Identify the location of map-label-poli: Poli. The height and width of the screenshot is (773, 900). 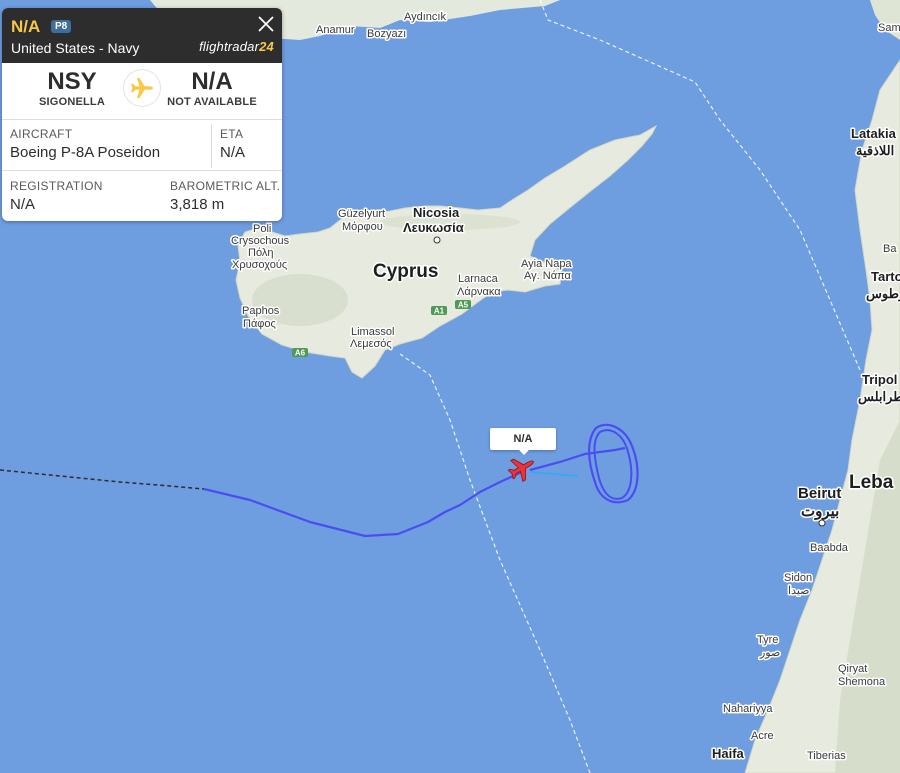
(262, 229).